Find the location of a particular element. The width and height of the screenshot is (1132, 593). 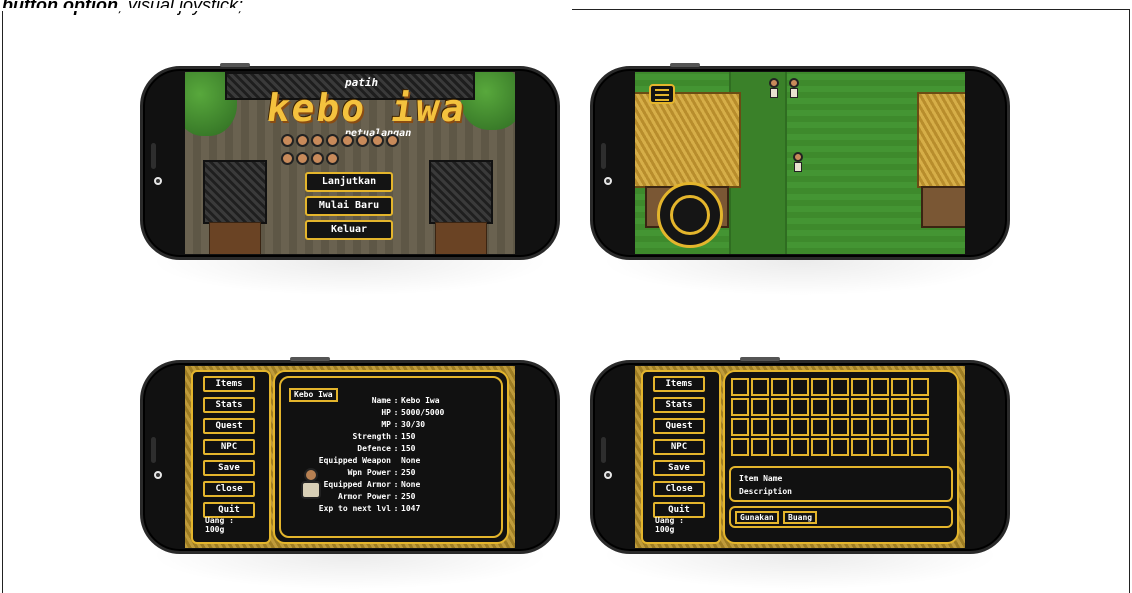

virtual-joystick is located at coordinates (690, 215).